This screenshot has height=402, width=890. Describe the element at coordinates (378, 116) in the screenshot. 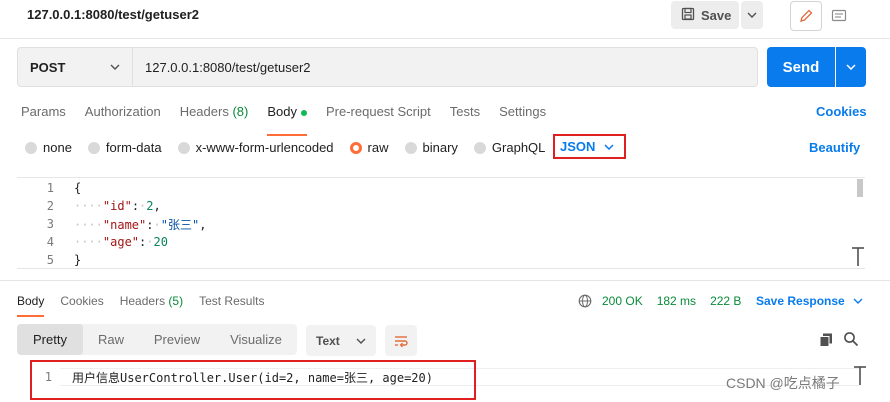

I see `tab-prerequest-script: Pre-request Script` at that location.